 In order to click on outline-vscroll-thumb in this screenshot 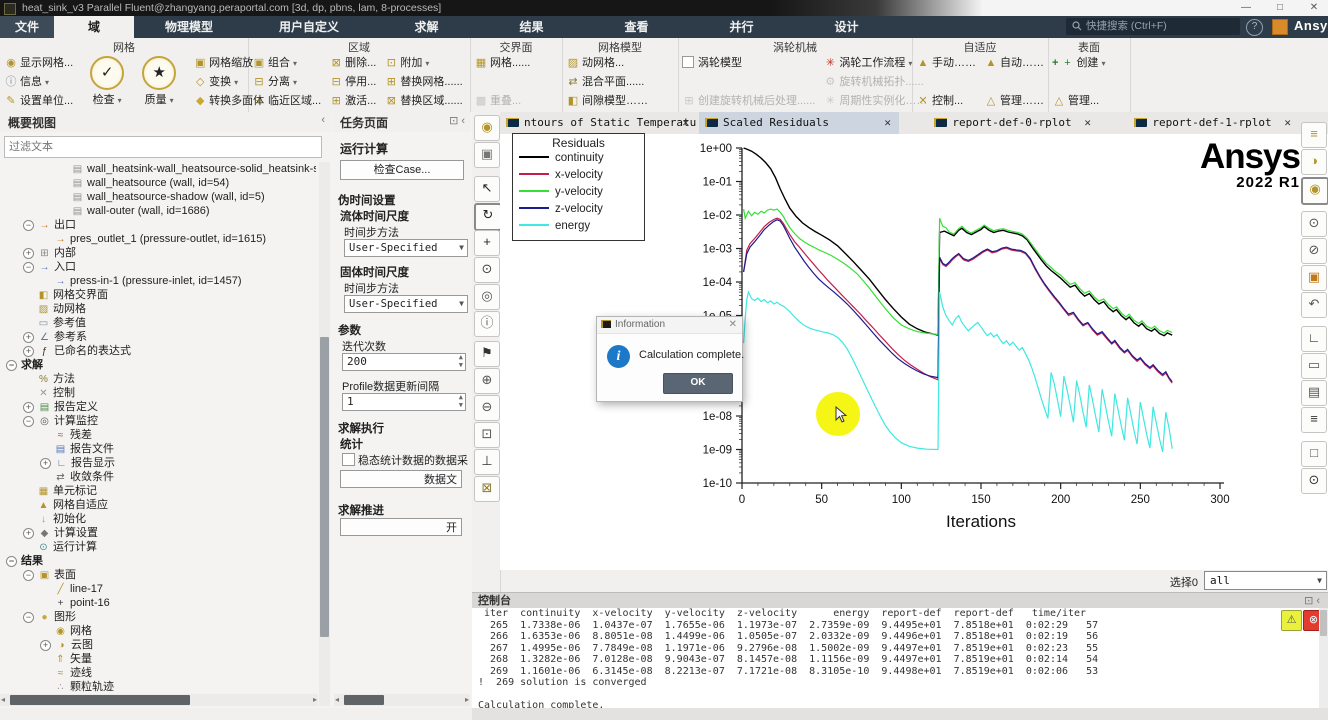, I will do `click(324, 487)`.